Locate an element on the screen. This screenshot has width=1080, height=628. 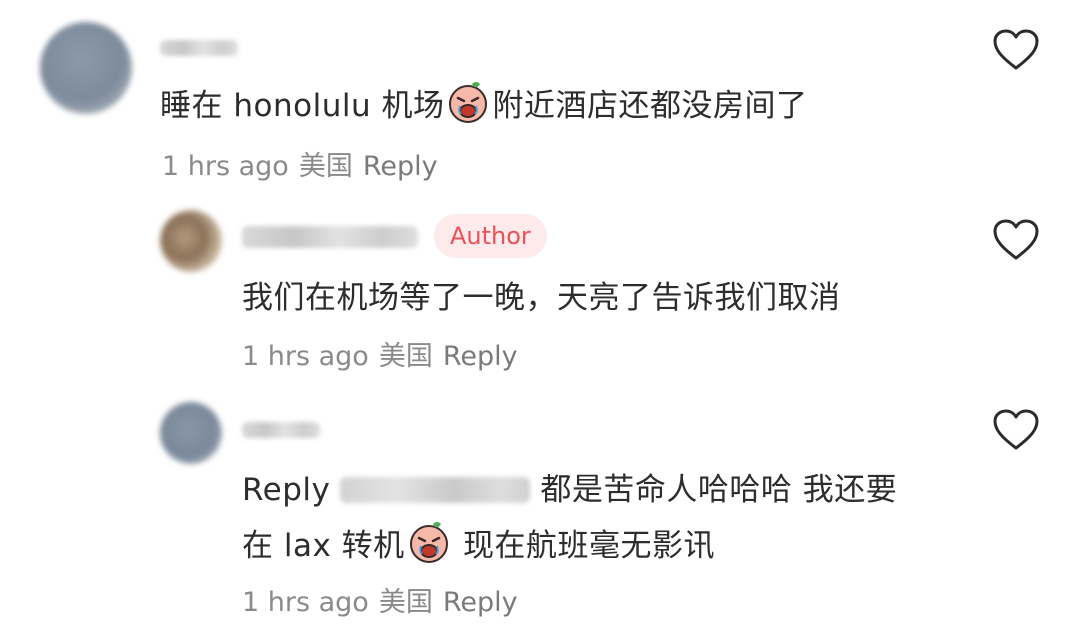
mentioned-username-blurred is located at coordinates (435, 490).